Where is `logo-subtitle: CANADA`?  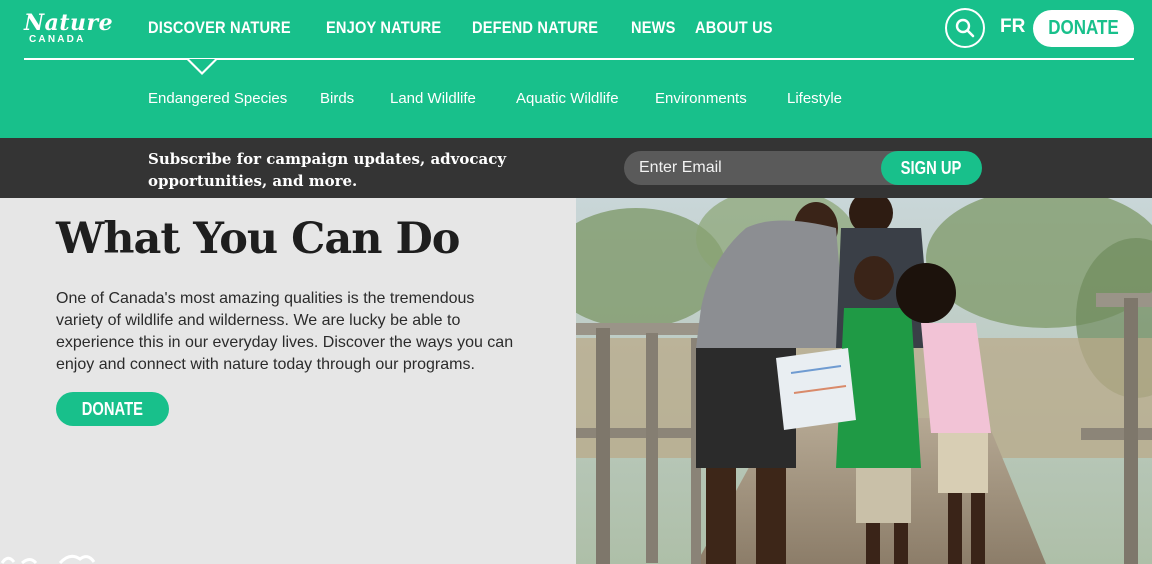 logo-subtitle: CANADA is located at coordinates (57, 39).